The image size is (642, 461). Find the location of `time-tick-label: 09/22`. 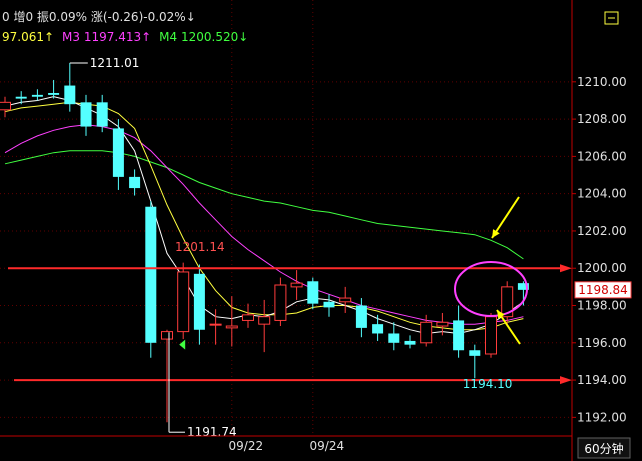

time-tick-label: 09/22 is located at coordinates (246, 446).